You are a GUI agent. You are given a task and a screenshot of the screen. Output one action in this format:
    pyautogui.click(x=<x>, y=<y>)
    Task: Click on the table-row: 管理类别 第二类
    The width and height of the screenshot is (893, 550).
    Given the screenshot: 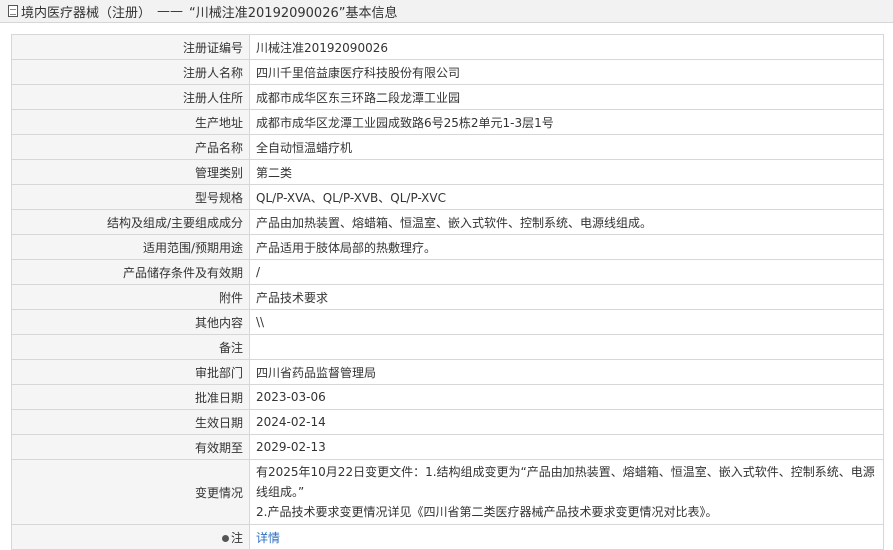 What is the action you would take?
    pyautogui.click(x=447, y=172)
    